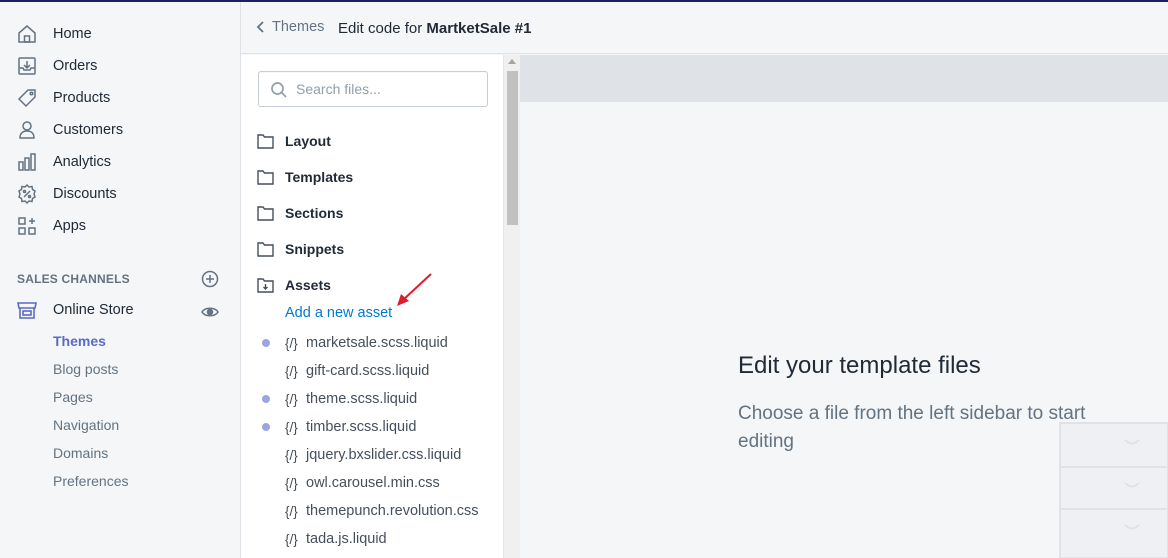  Describe the element at coordinates (368, 371) in the screenshot. I see `file-name: gift-card.scss.liquid` at that location.